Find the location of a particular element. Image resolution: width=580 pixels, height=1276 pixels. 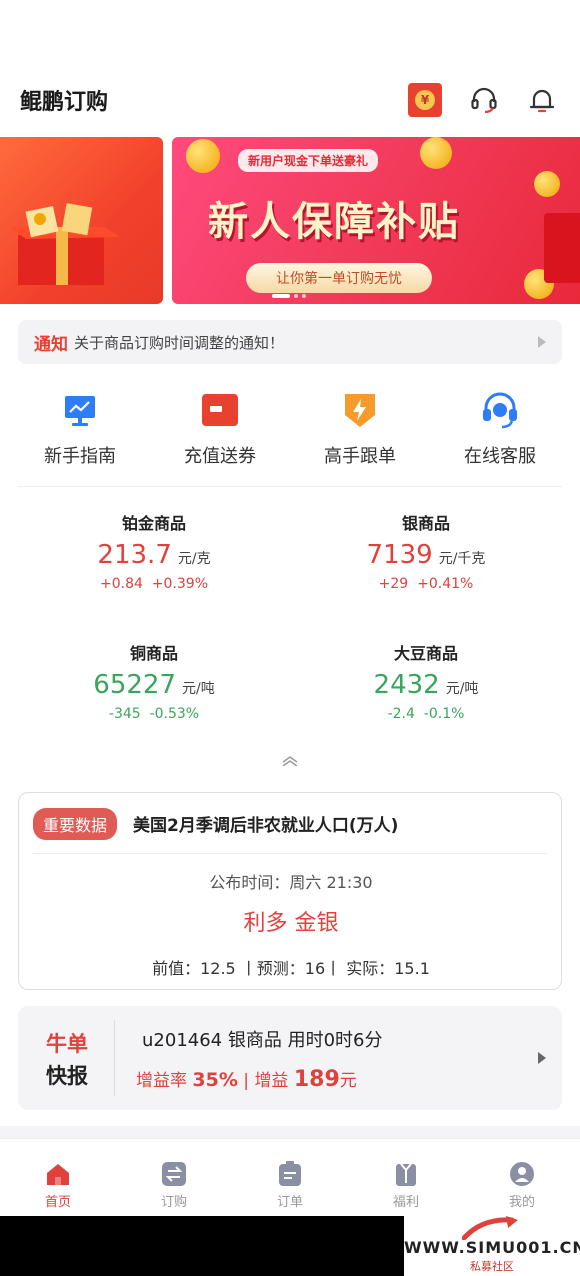

quote-soybean: 大豆商品 2432 元/吨 -2.4 -0.1% is located at coordinates (426, 681).